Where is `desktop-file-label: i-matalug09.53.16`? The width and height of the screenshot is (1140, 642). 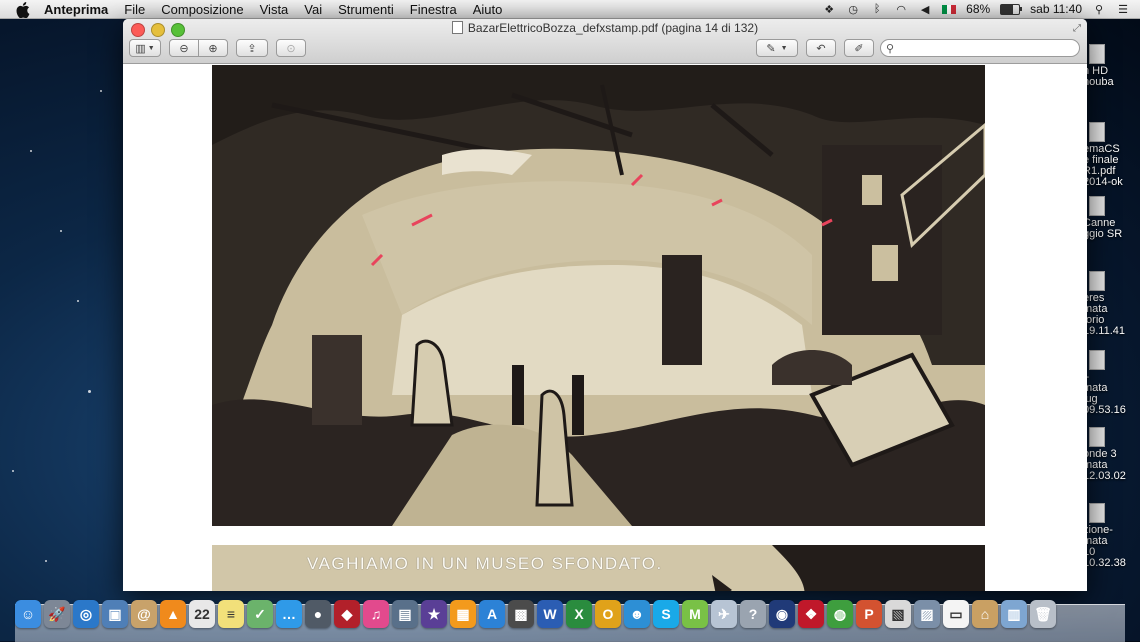 desktop-file-label: i-matalug09.53.16 is located at coordinates (1104, 394).